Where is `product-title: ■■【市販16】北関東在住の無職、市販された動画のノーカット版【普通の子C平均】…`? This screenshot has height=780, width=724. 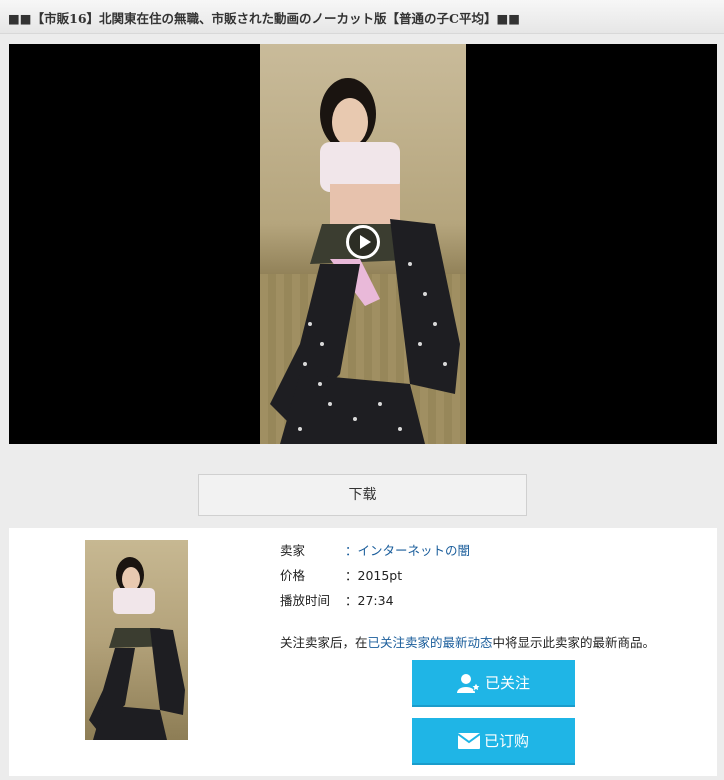 product-title: ■■【市販16】北関東在住の無職、市販された動画のノーカット版【普通の子C平均】… is located at coordinates (264, 18).